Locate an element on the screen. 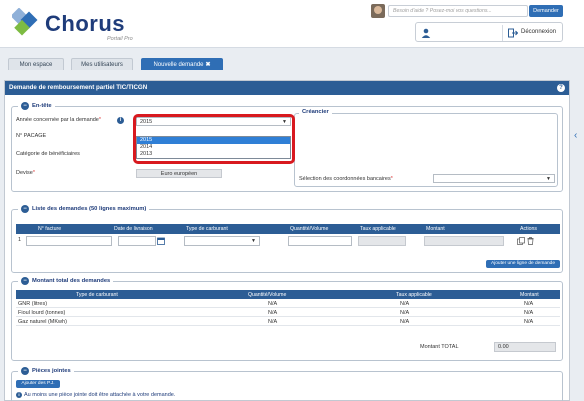 This screenshot has width=584, height=401. help-icon: ? is located at coordinates (561, 88).